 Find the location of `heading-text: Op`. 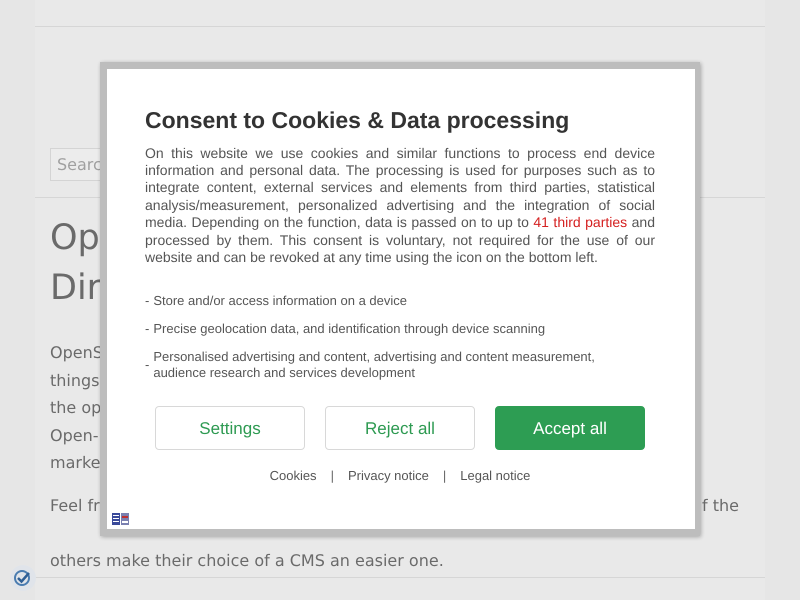

heading-text: Op is located at coordinates (75, 238).